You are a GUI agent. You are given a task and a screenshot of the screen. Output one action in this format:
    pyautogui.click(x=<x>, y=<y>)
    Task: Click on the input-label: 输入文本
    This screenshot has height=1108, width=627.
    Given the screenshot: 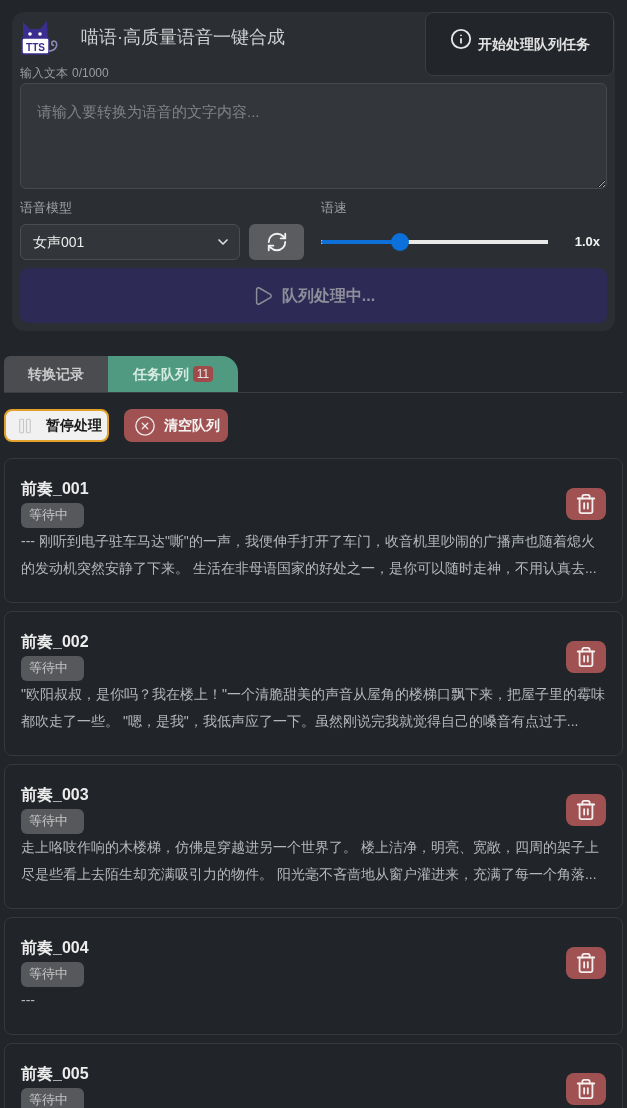 What is the action you would take?
    pyautogui.click(x=44, y=73)
    